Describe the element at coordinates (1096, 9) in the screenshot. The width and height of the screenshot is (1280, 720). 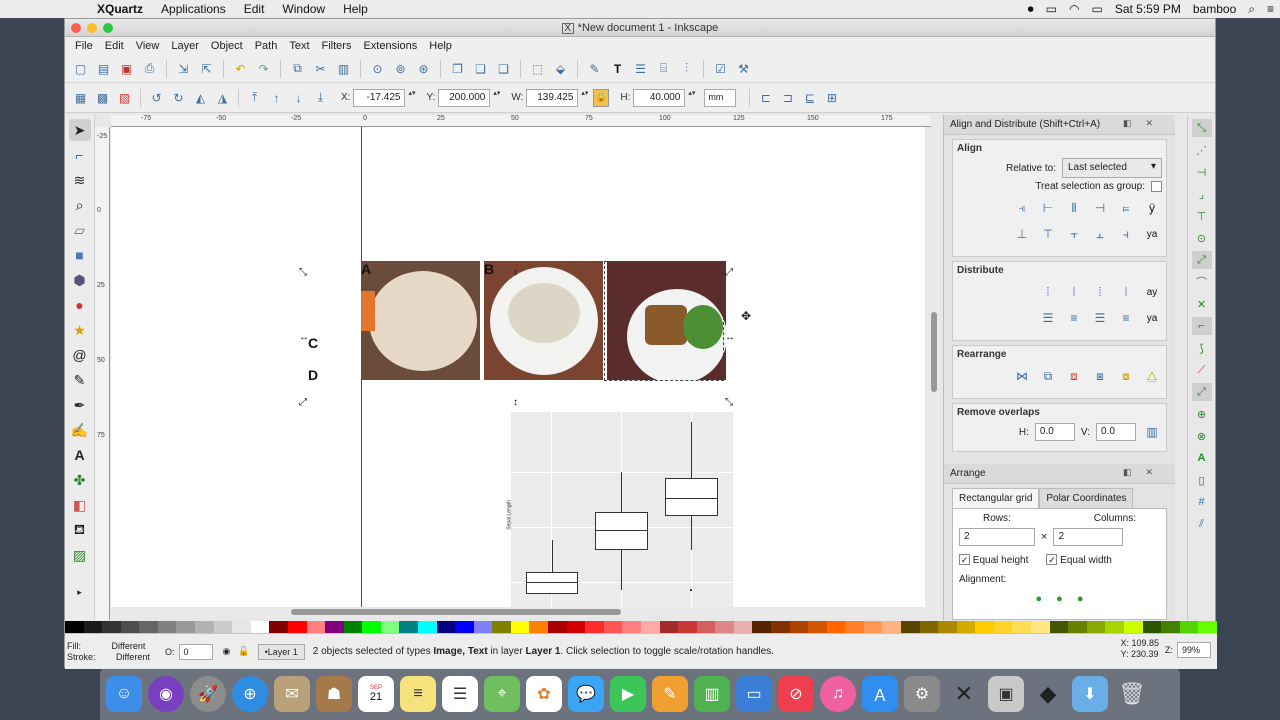
I see `battery-icon: ▭` at that location.